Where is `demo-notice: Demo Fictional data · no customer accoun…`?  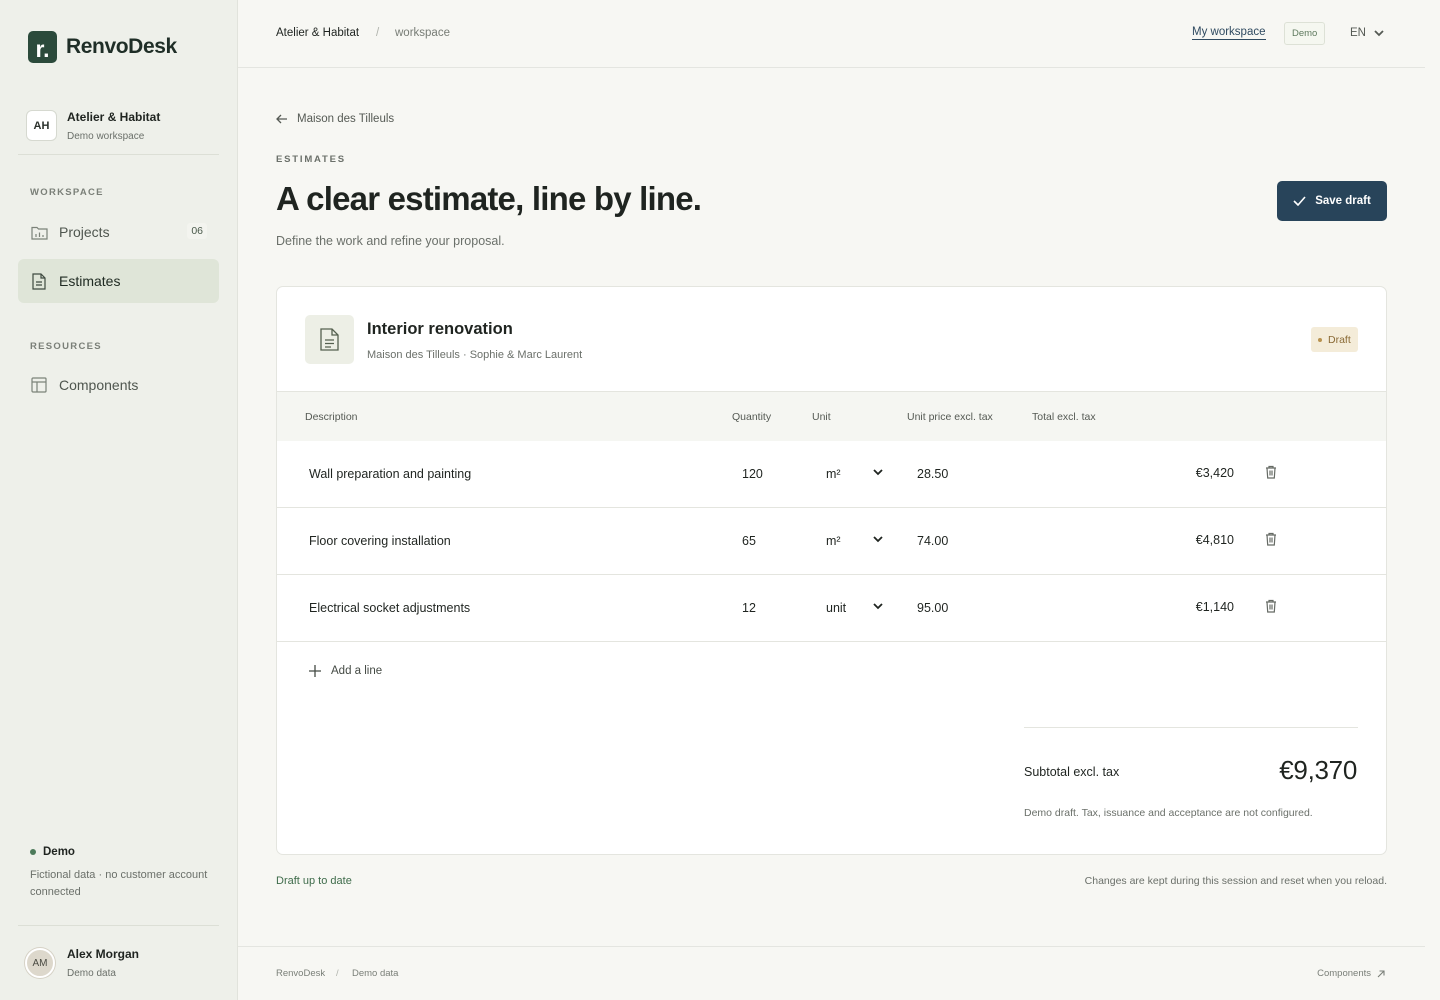
demo-notice: Demo Fictional data · no customer accoun… is located at coordinates (120, 873).